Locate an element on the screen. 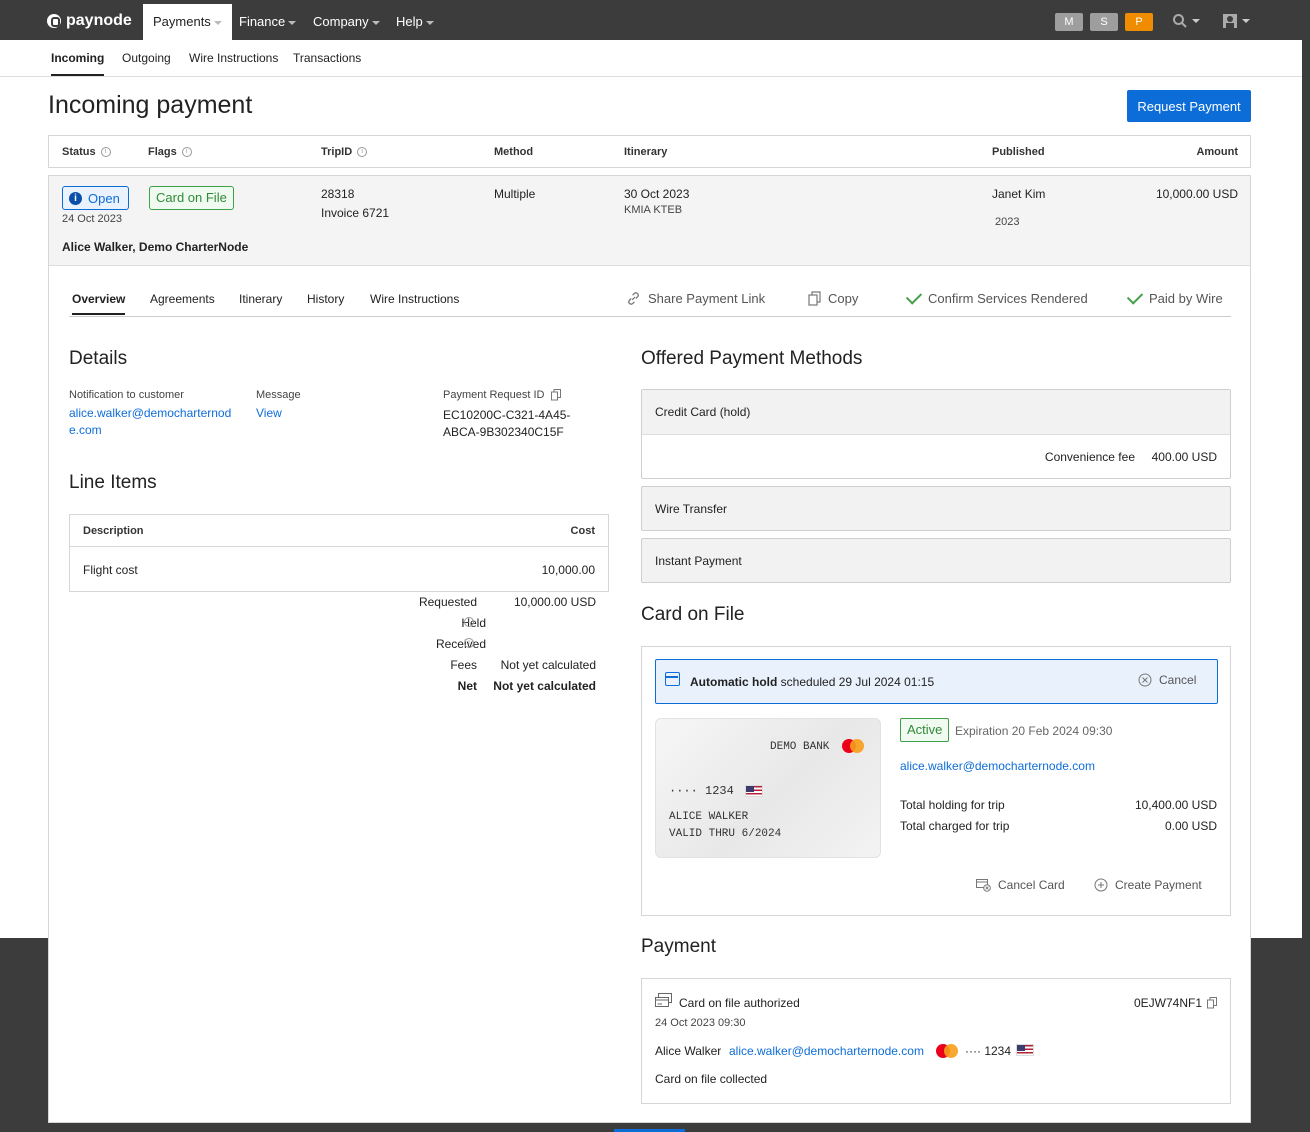 The width and height of the screenshot is (1310, 1132). notification-email-line1: alice.walker@democharternod is located at coordinates (150, 413).